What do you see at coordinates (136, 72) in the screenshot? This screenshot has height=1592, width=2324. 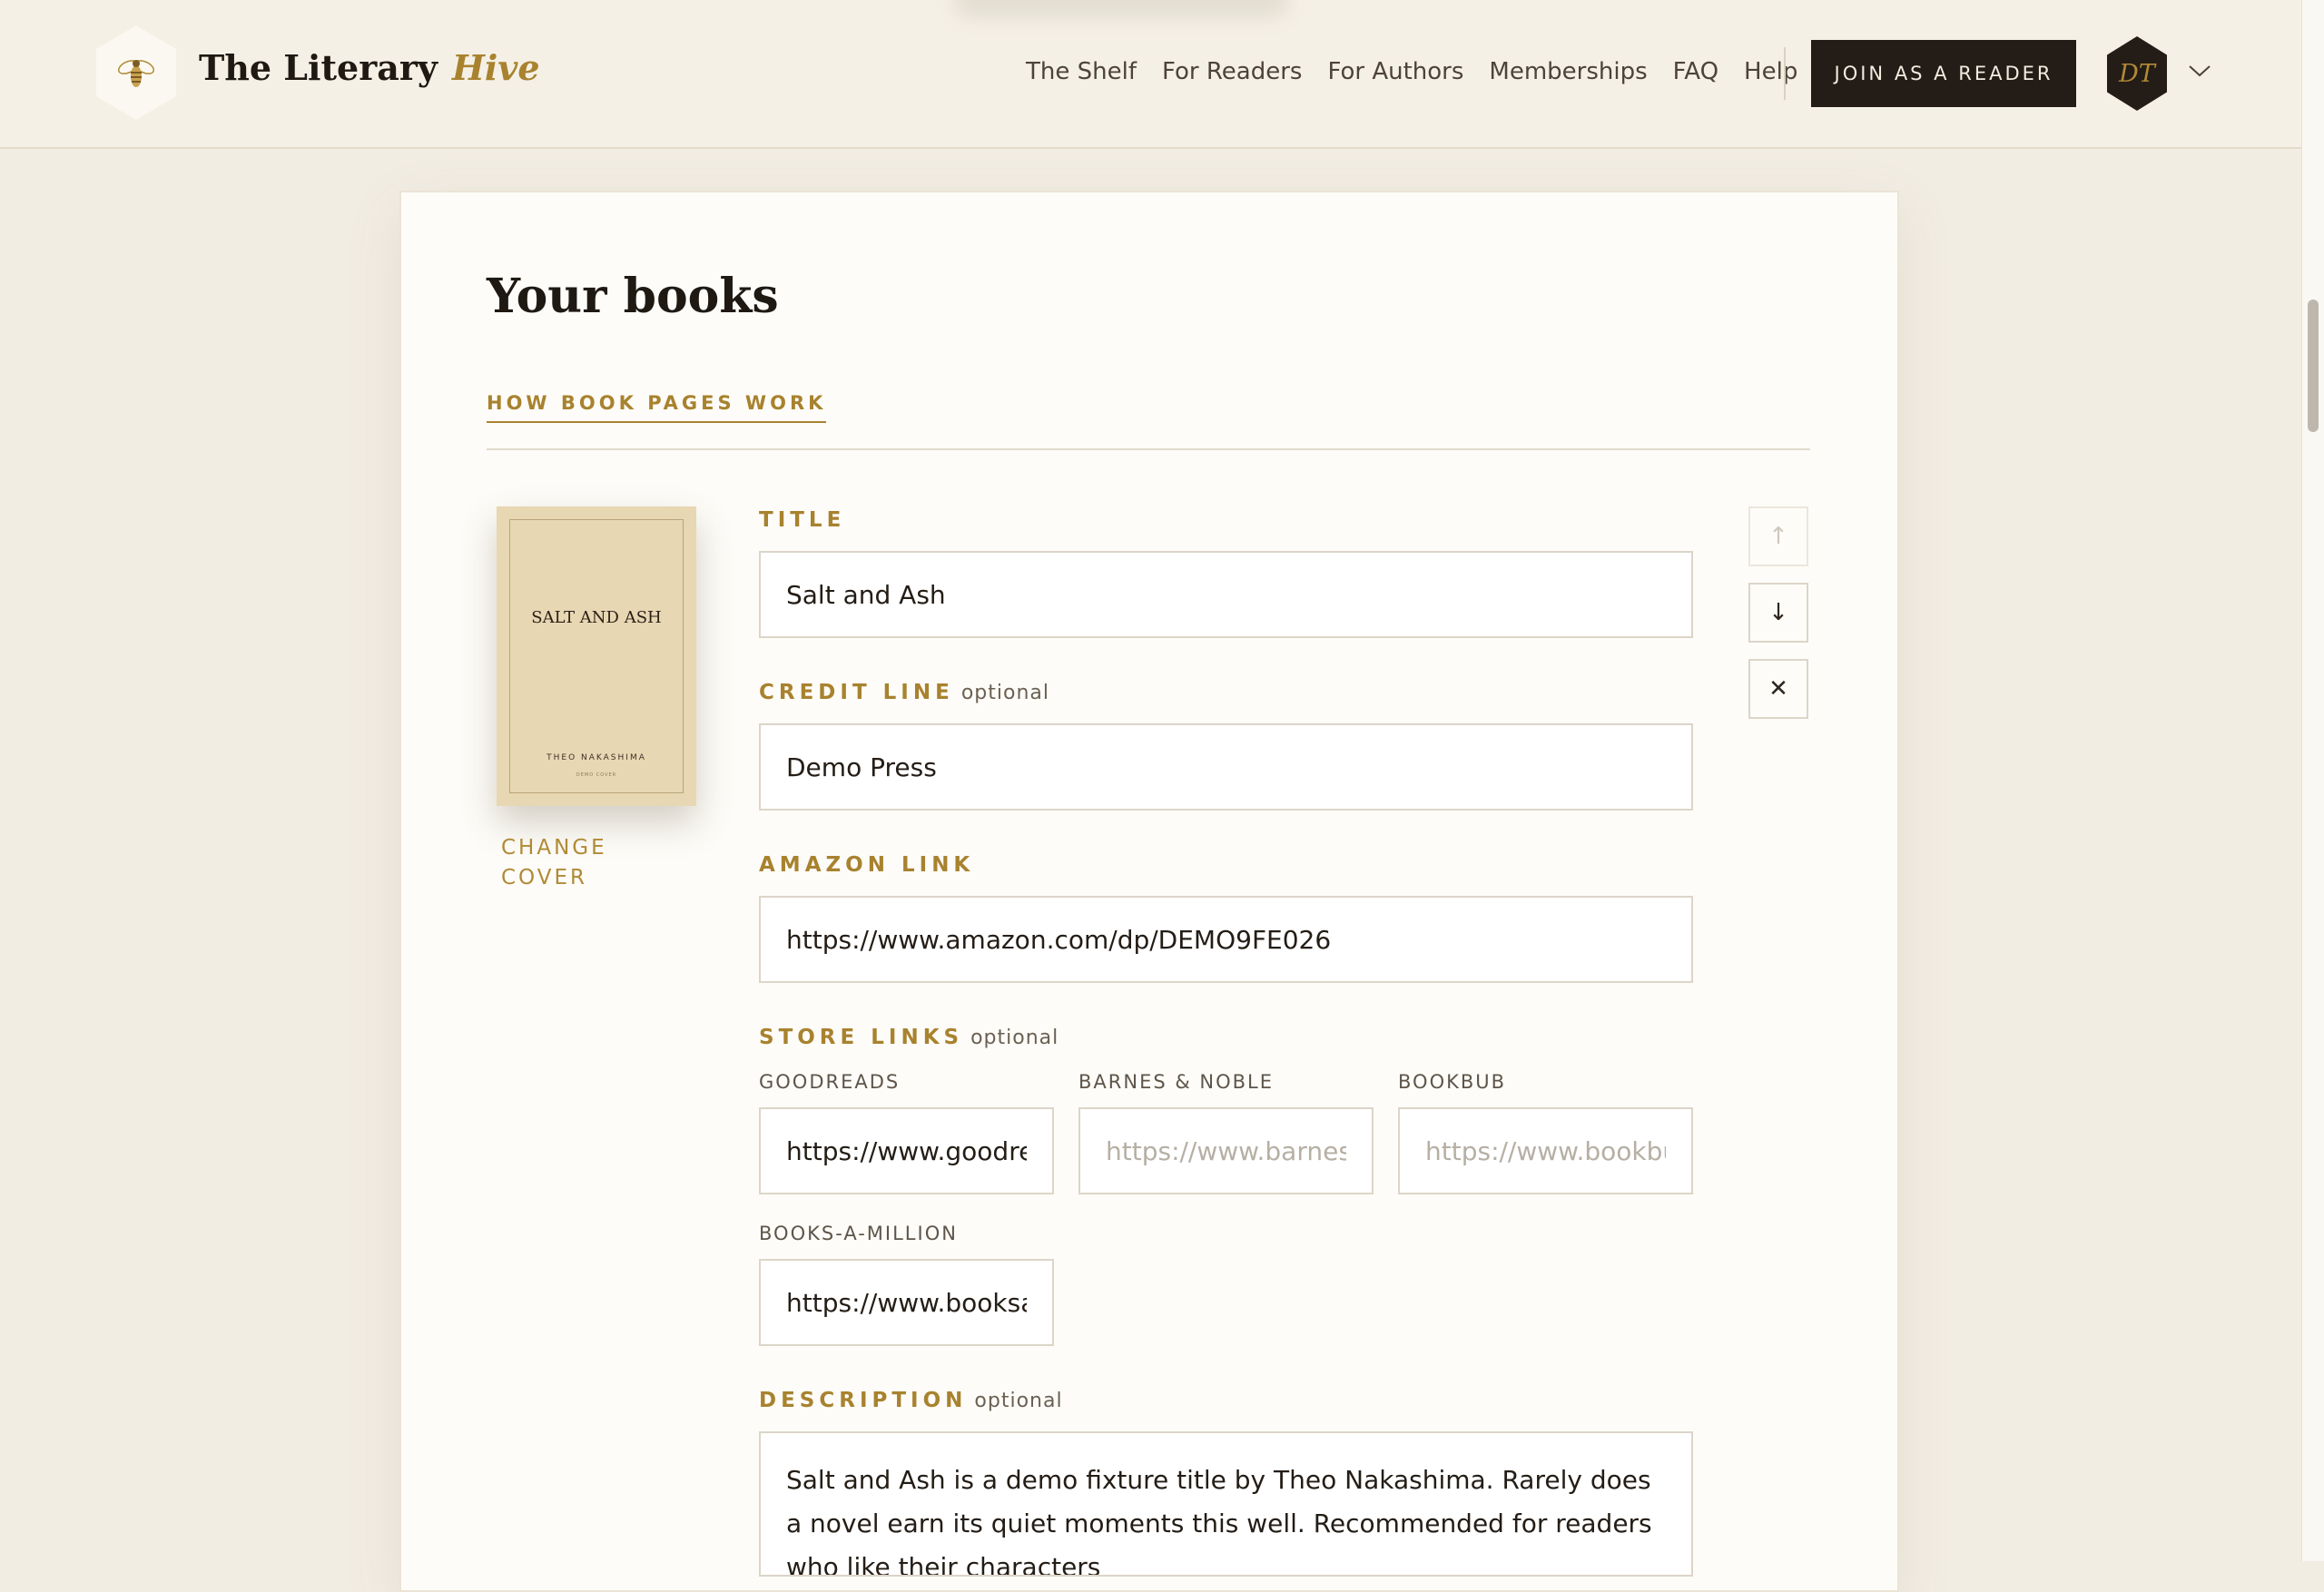 I see `logo-bee-icon` at bounding box center [136, 72].